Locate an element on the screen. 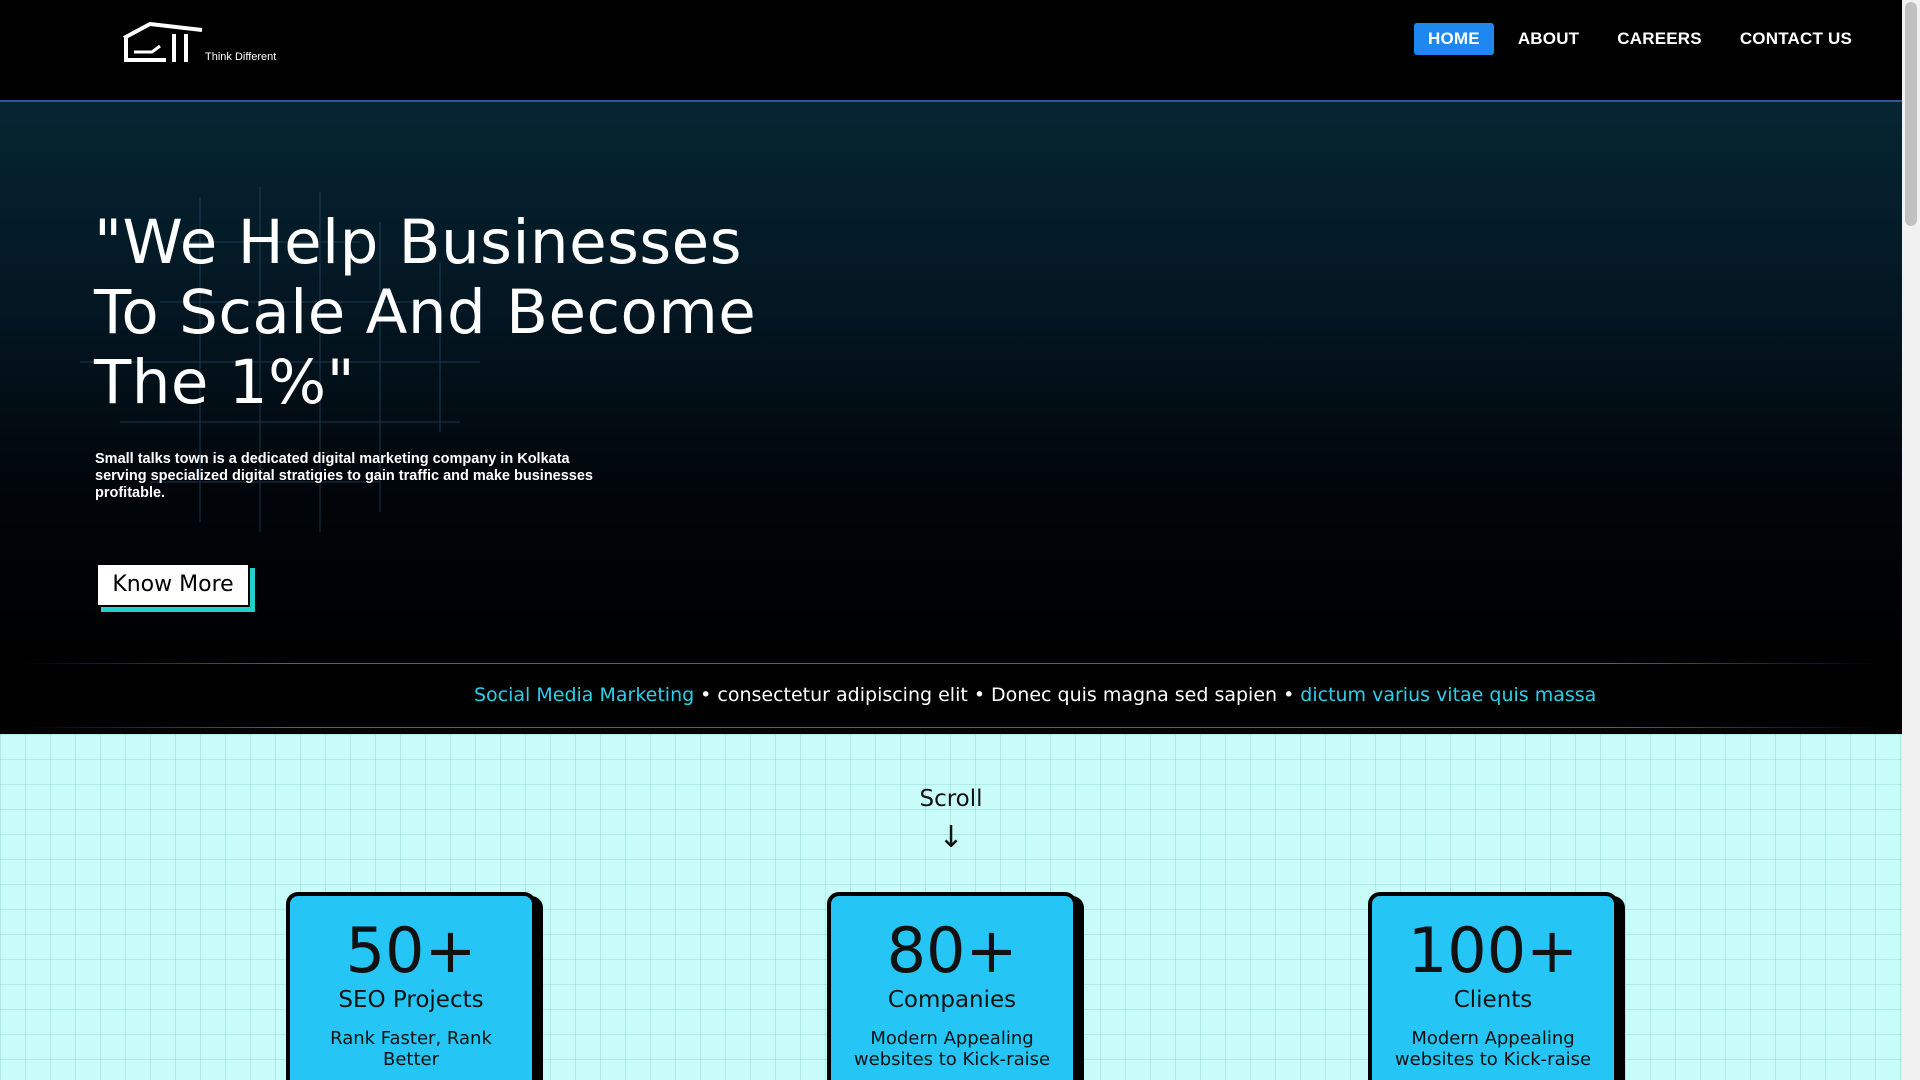 The image size is (1920, 1080). hero-headline-line2: To Scale And Become is located at coordinates (425, 312).